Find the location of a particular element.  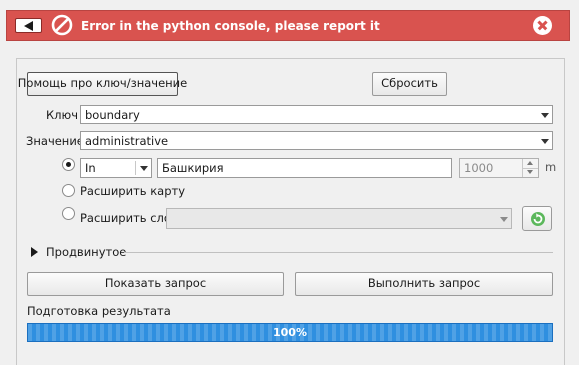

back-arrow-icon is located at coordinates (28, 26).